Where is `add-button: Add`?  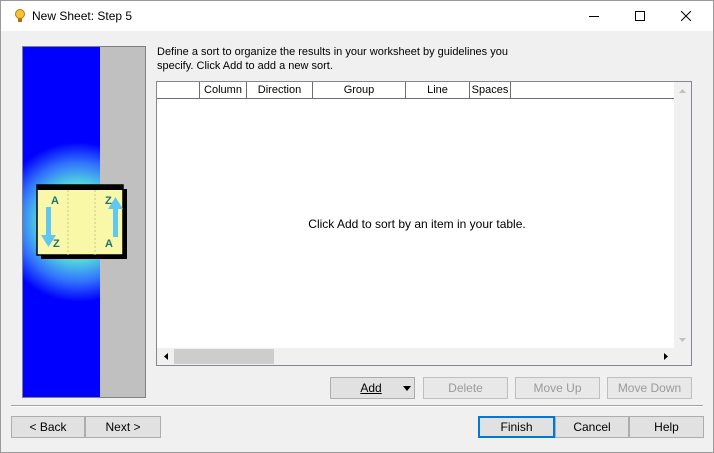
add-button: Add is located at coordinates (372, 388).